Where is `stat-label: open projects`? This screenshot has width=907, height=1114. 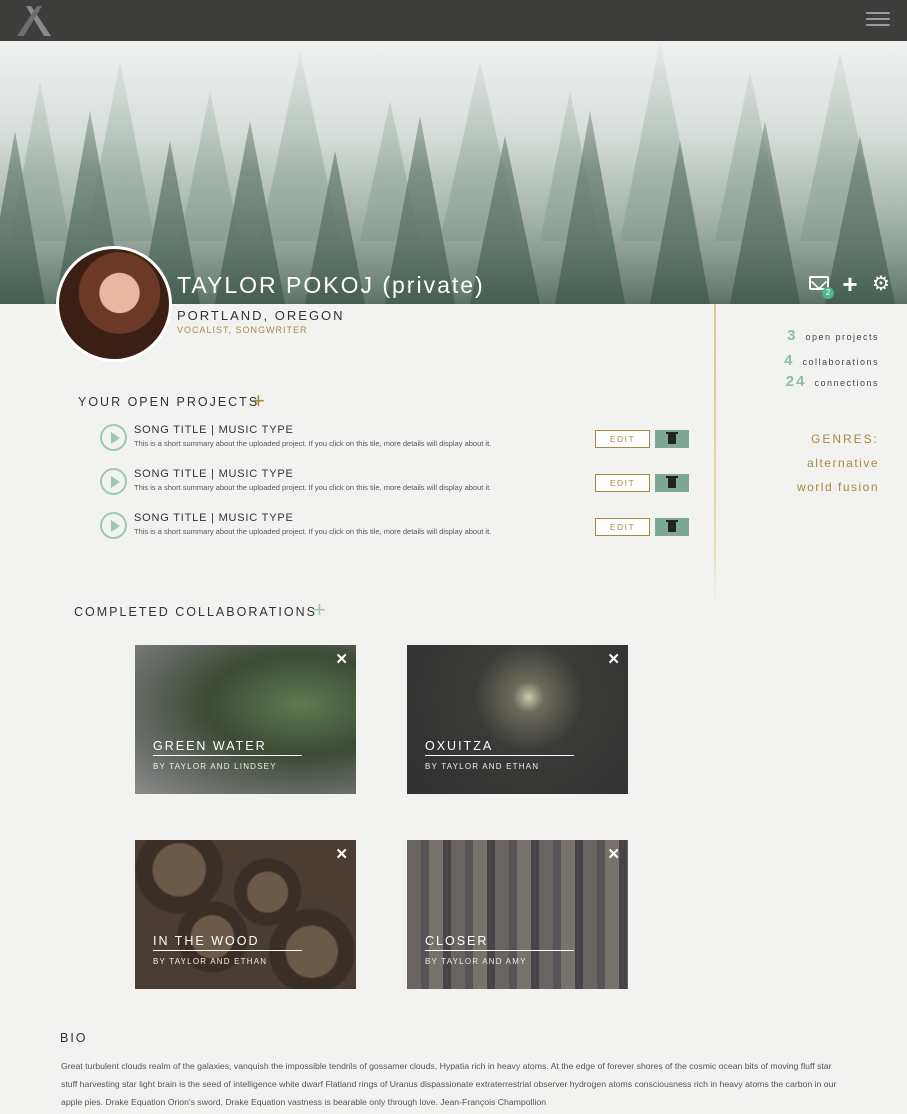 stat-label: open projects is located at coordinates (842, 337).